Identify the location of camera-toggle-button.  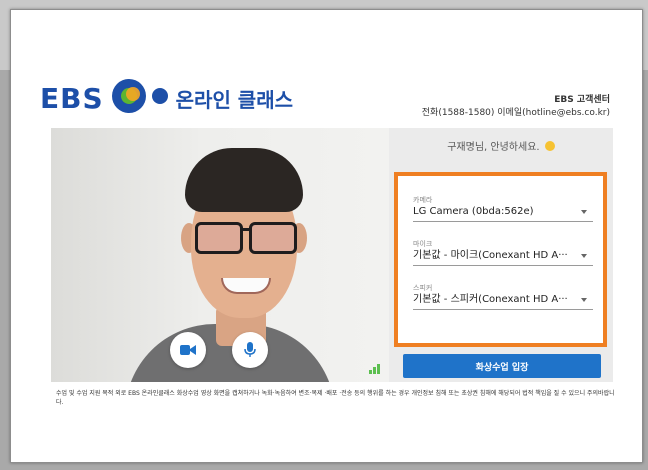
(188, 350).